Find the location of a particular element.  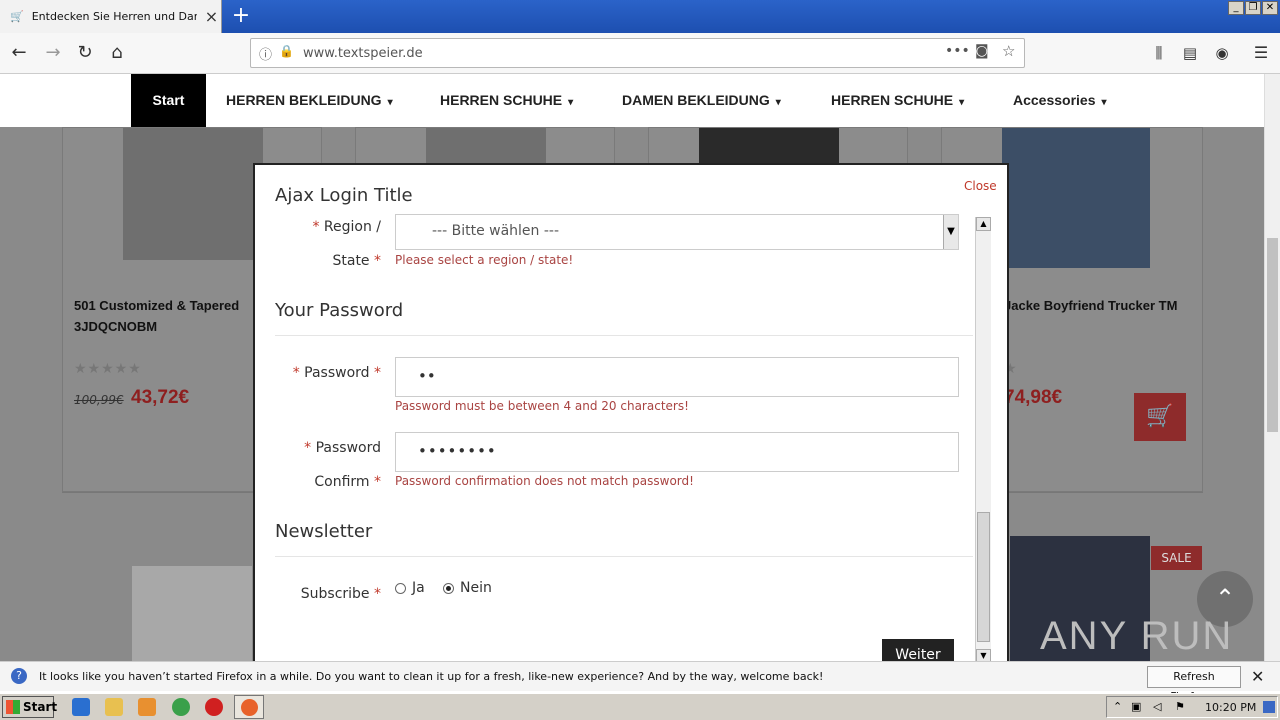

info-icon: ⓘ is located at coordinates (265, 53).